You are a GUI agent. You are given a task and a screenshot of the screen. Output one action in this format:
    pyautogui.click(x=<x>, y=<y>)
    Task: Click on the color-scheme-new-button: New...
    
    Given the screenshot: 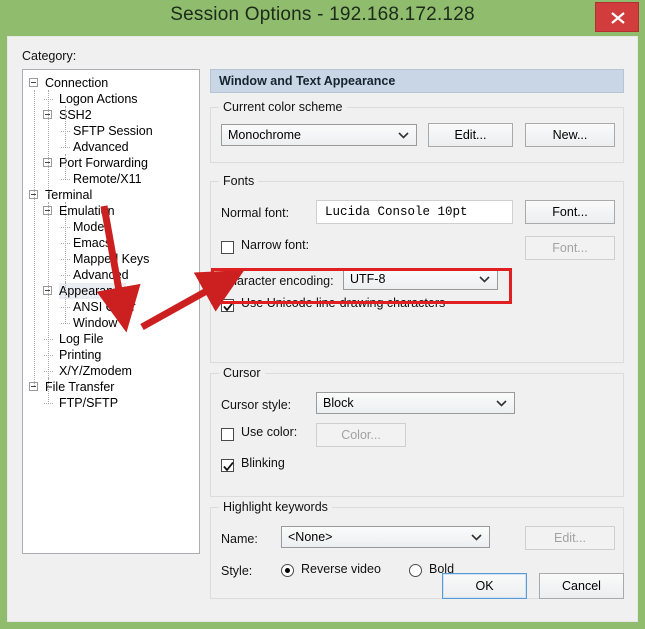 What is the action you would take?
    pyautogui.click(x=570, y=135)
    